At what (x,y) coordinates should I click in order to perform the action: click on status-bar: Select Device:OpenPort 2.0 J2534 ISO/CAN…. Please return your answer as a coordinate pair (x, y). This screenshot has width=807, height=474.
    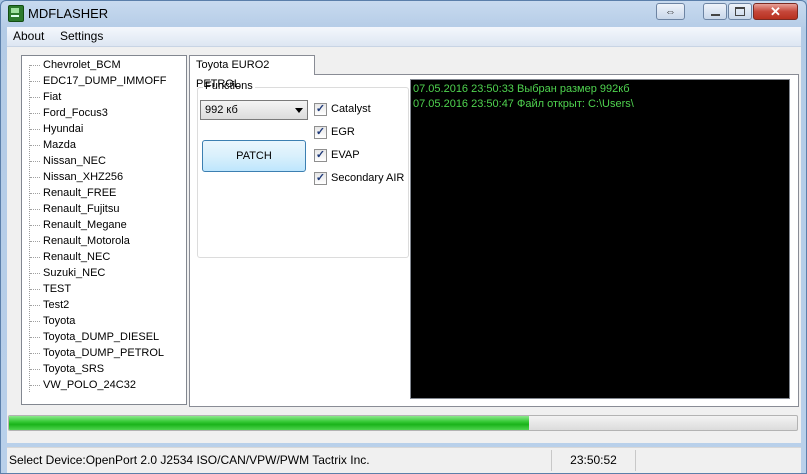
    Looking at the image, I should click on (404, 460).